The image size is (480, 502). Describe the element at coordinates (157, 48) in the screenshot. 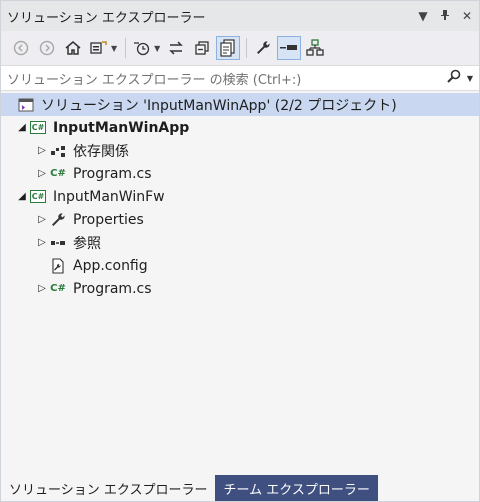

I see `pending-changes-dropdown-icon: ▼` at that location.